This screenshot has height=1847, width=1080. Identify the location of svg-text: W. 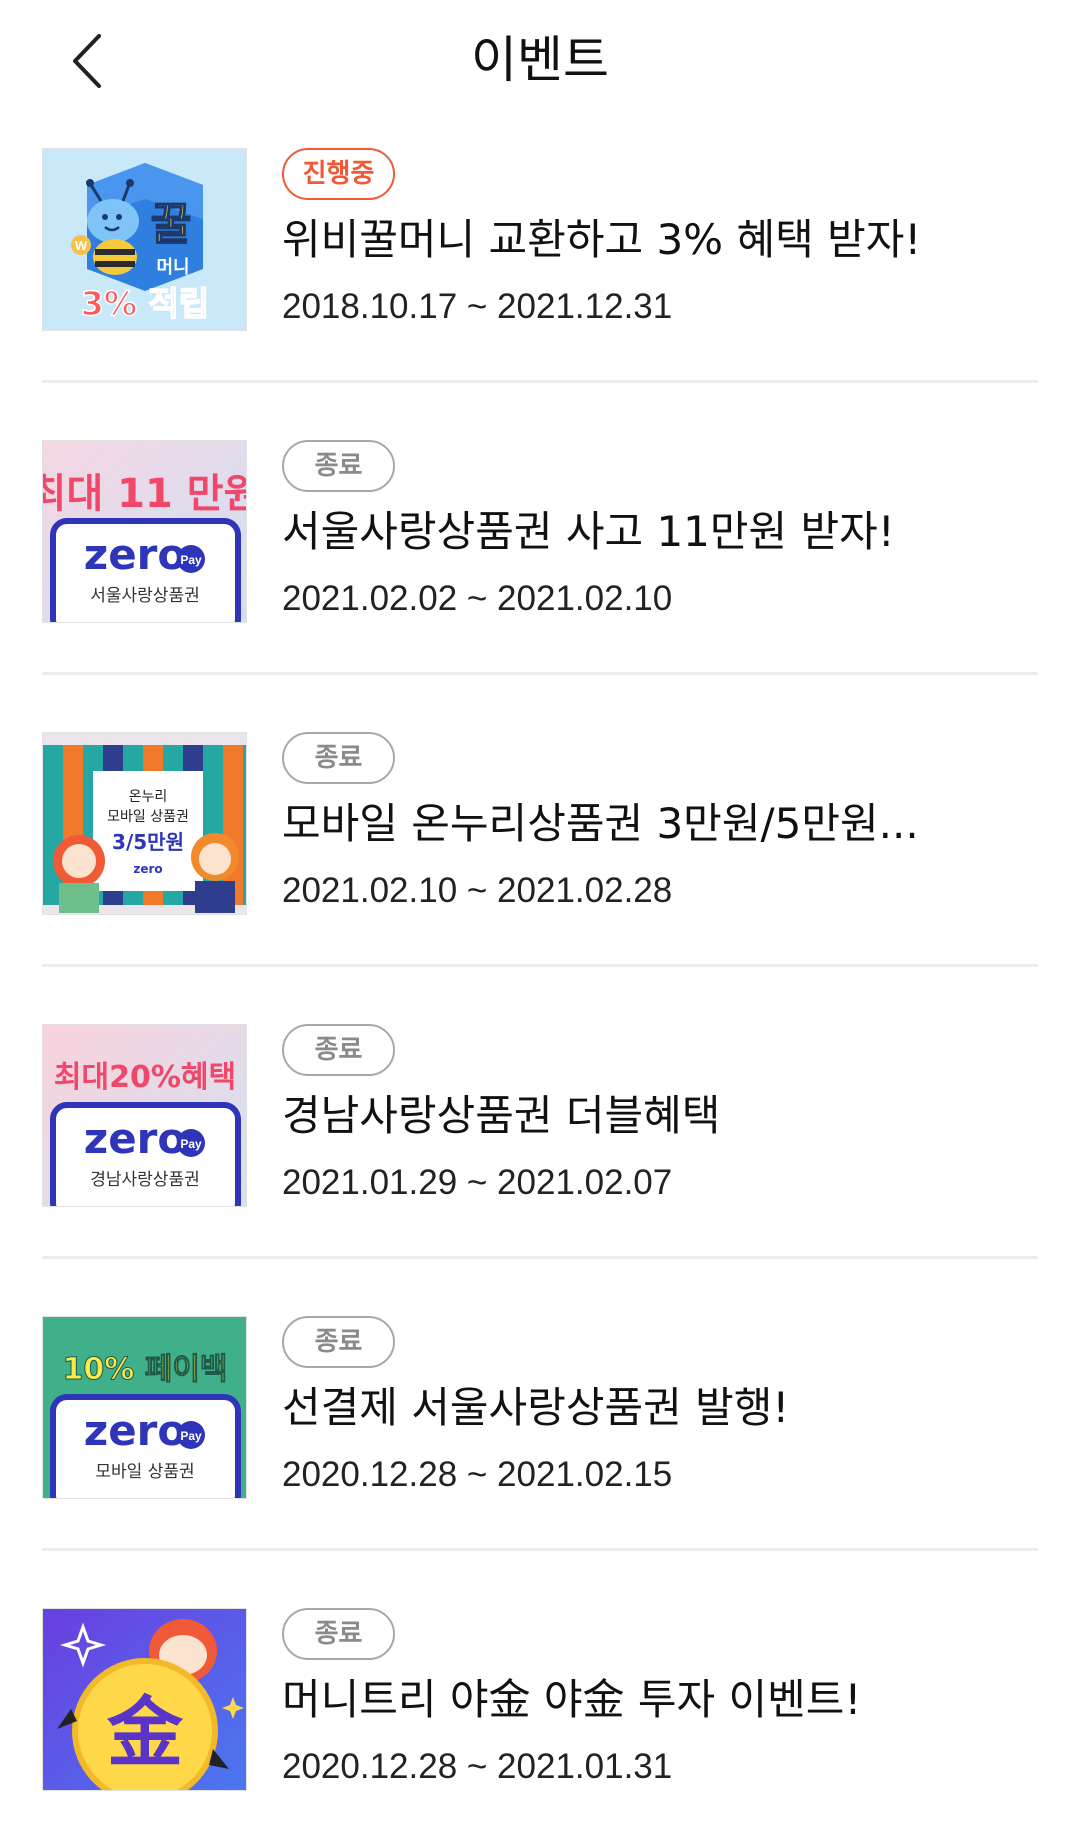
(81, 245).